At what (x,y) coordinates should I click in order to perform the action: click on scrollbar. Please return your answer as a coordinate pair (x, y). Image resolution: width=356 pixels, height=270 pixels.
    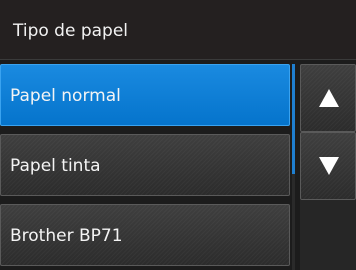
    Looking at the image, I should click on (293, 167).